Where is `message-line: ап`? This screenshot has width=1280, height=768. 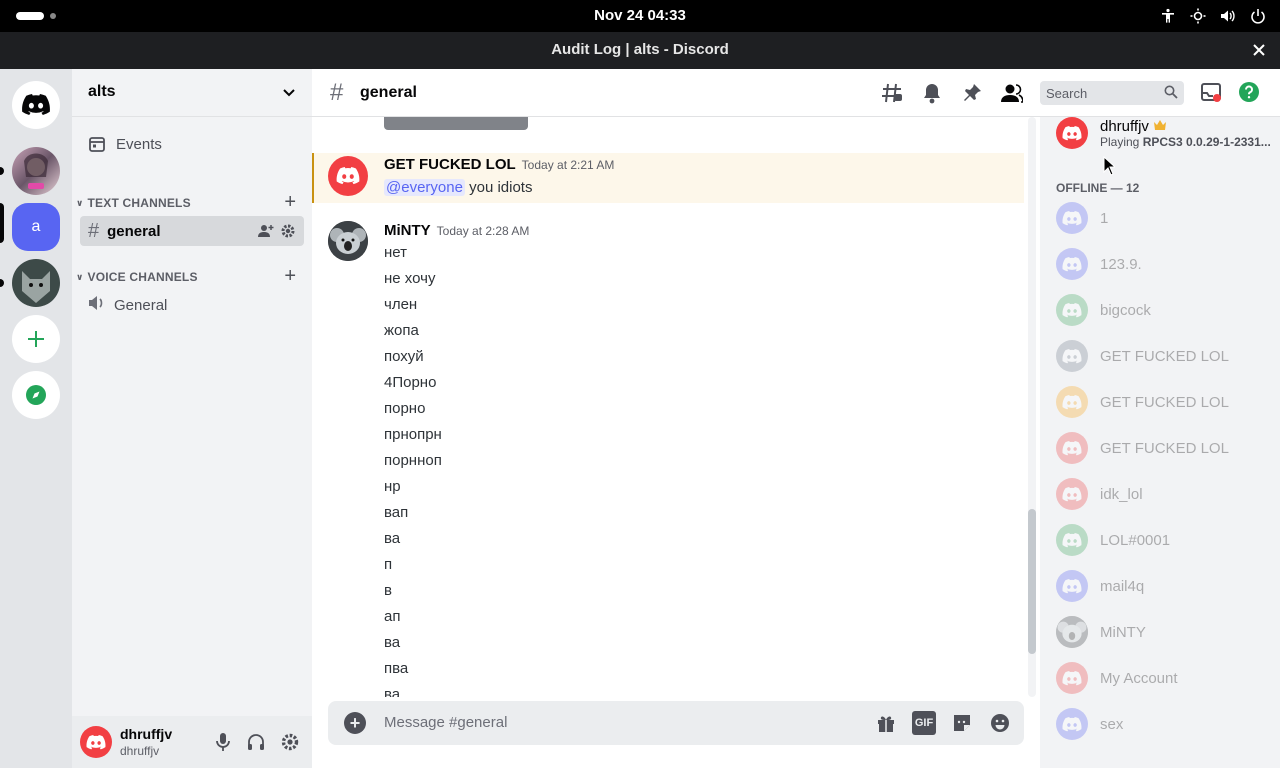 message-line: ап is located at coordinates (392, 616).